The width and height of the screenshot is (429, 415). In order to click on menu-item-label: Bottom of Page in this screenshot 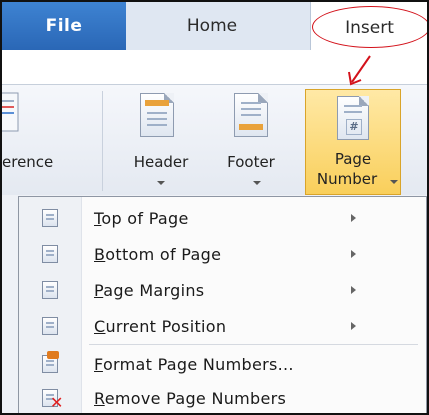, I will do `click(158, 254)`.